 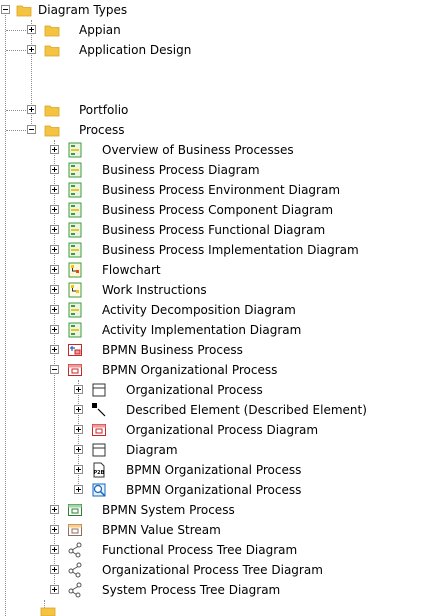 I want to click on tree-row-business-process-environment-diagram: Business Process Environment Diagram, so click(x=218, y=190).